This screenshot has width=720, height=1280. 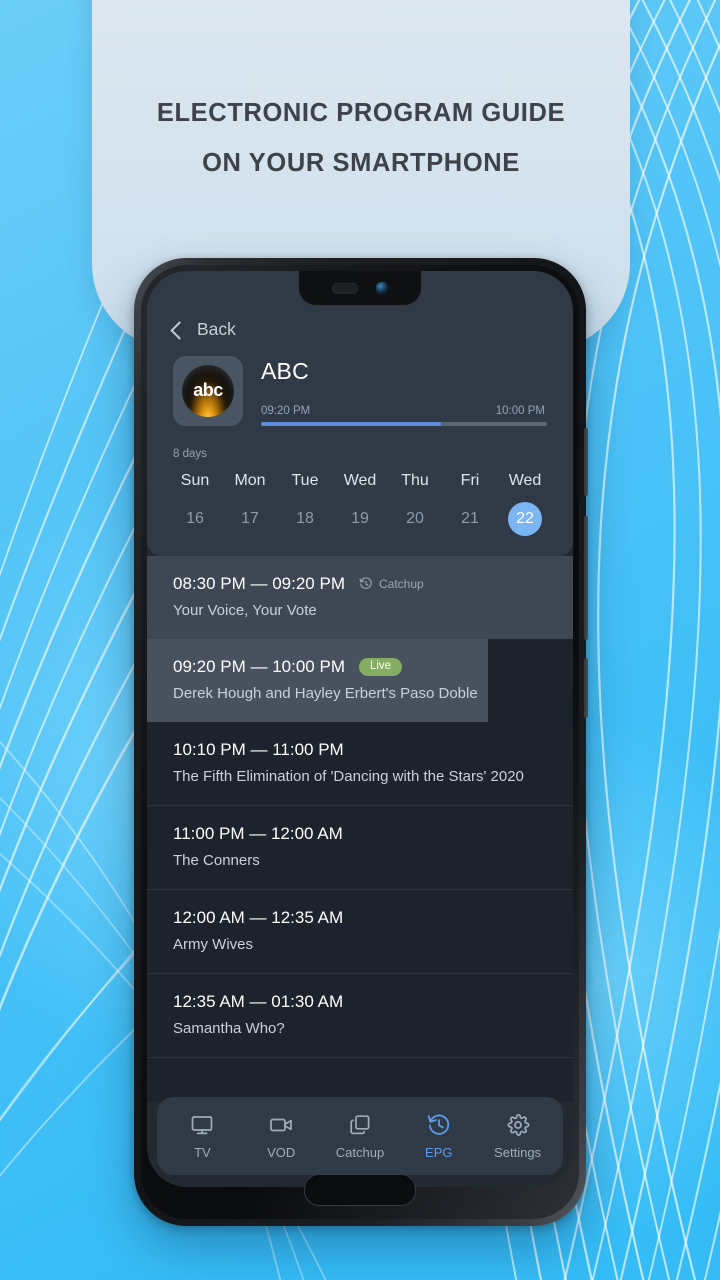 What do you see at coordinates (281, 1152) in the screenshot?
I see `nav-item-label: VOD` at bounding box center [281, 1152].